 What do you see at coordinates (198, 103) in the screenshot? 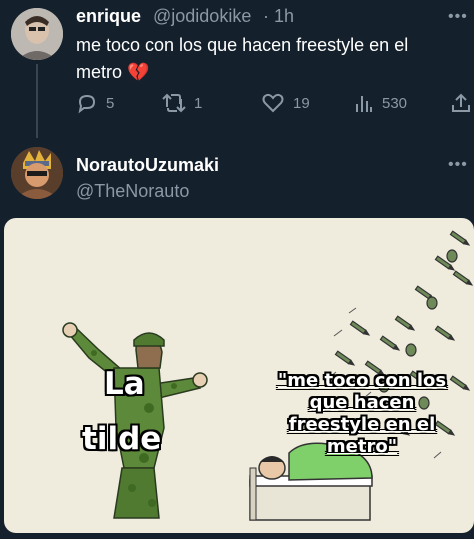
I see `retweet-count: 1` at bounding box center [198, 103].